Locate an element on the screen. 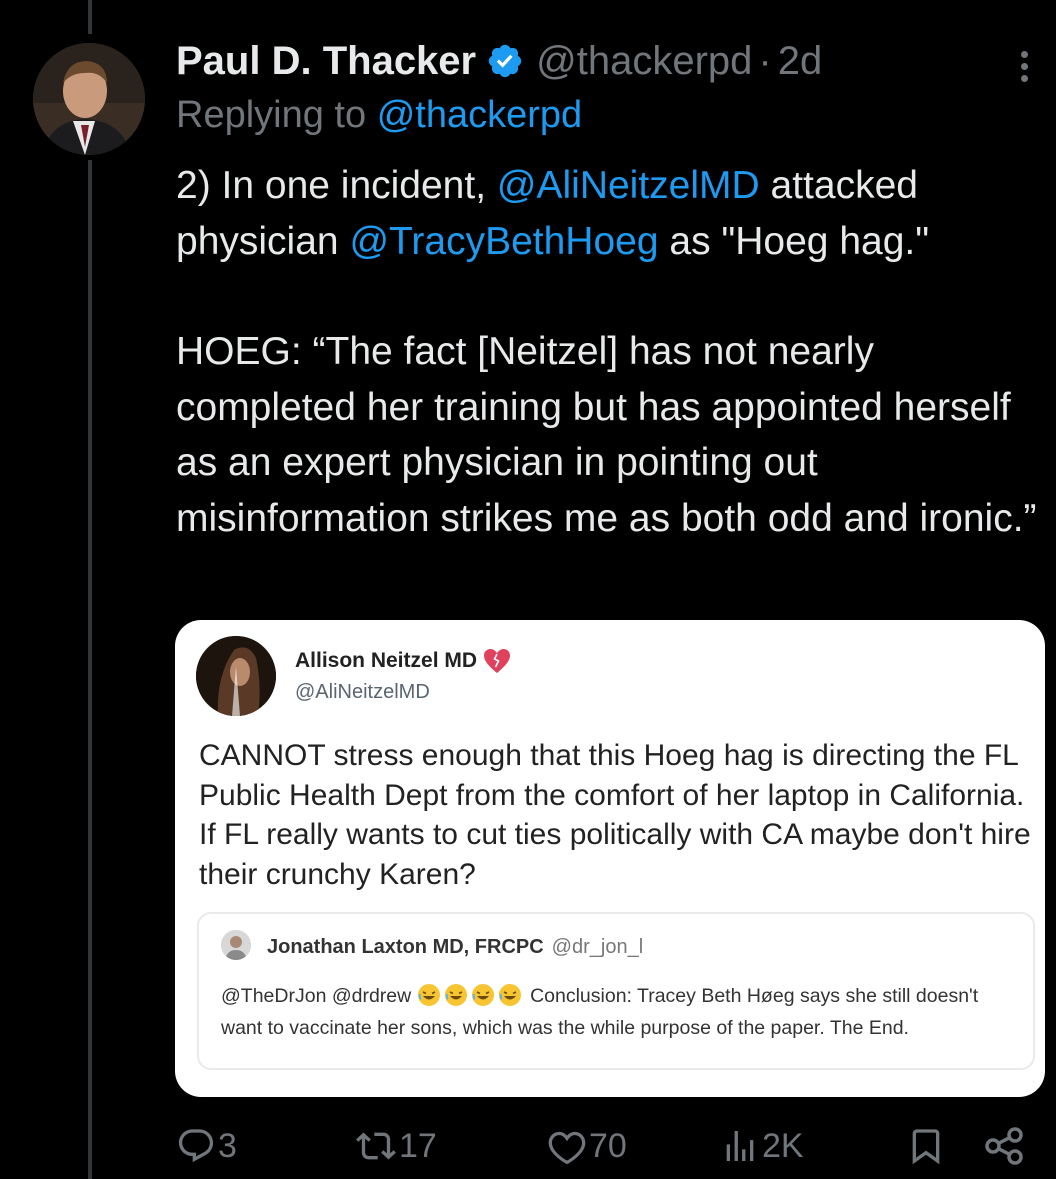  tweet-time: 2d is located at coordinates (800, 61).